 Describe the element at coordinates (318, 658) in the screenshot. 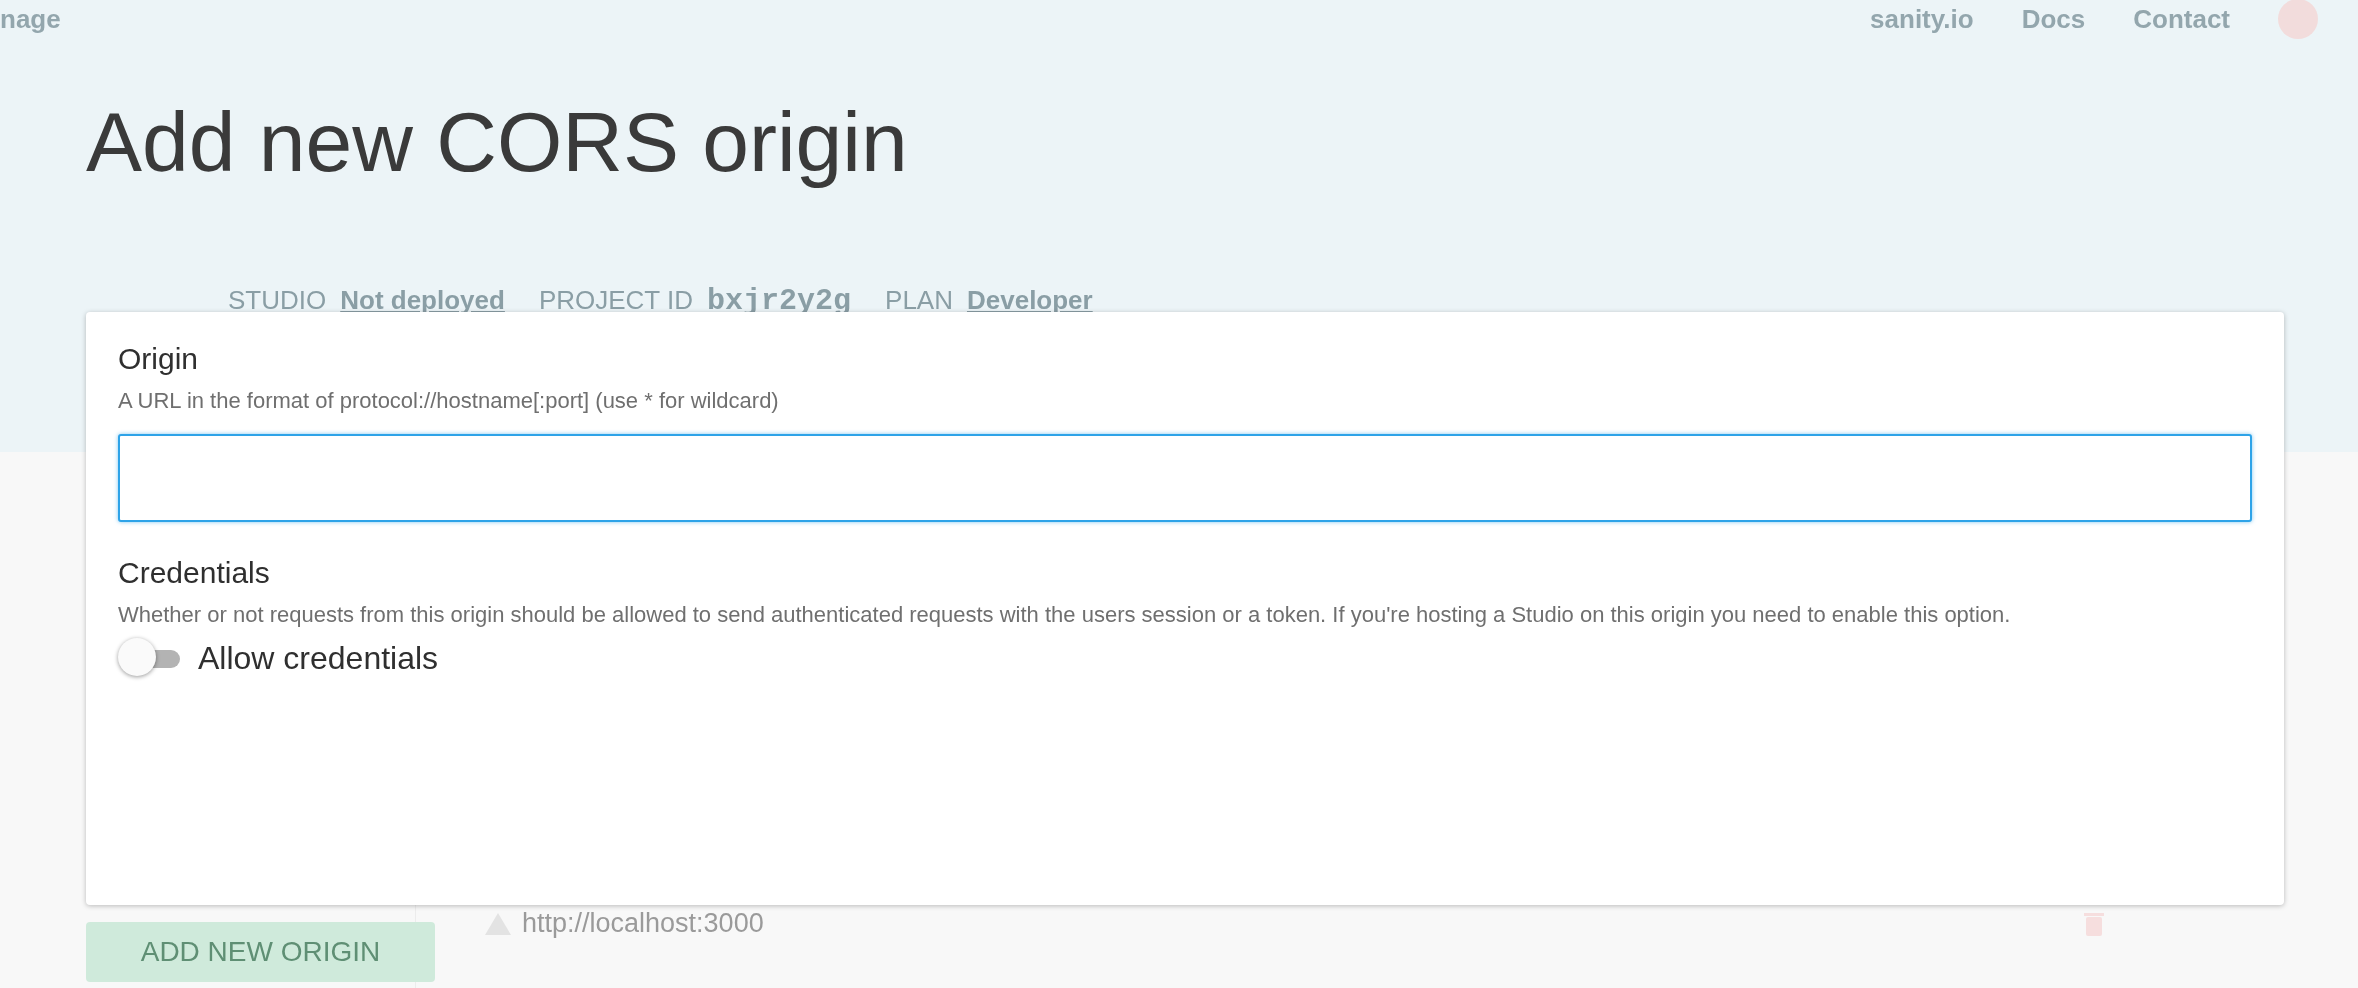

I see `toggle-label: Allow credentials` at that location.